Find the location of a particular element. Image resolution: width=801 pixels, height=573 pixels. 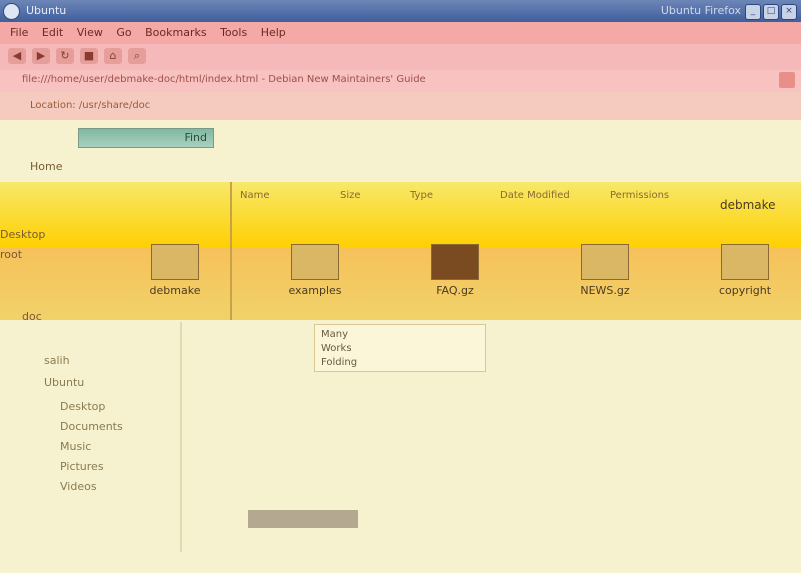

path-label: Location: /usr/share/doc is located at coordinates (90, 105).